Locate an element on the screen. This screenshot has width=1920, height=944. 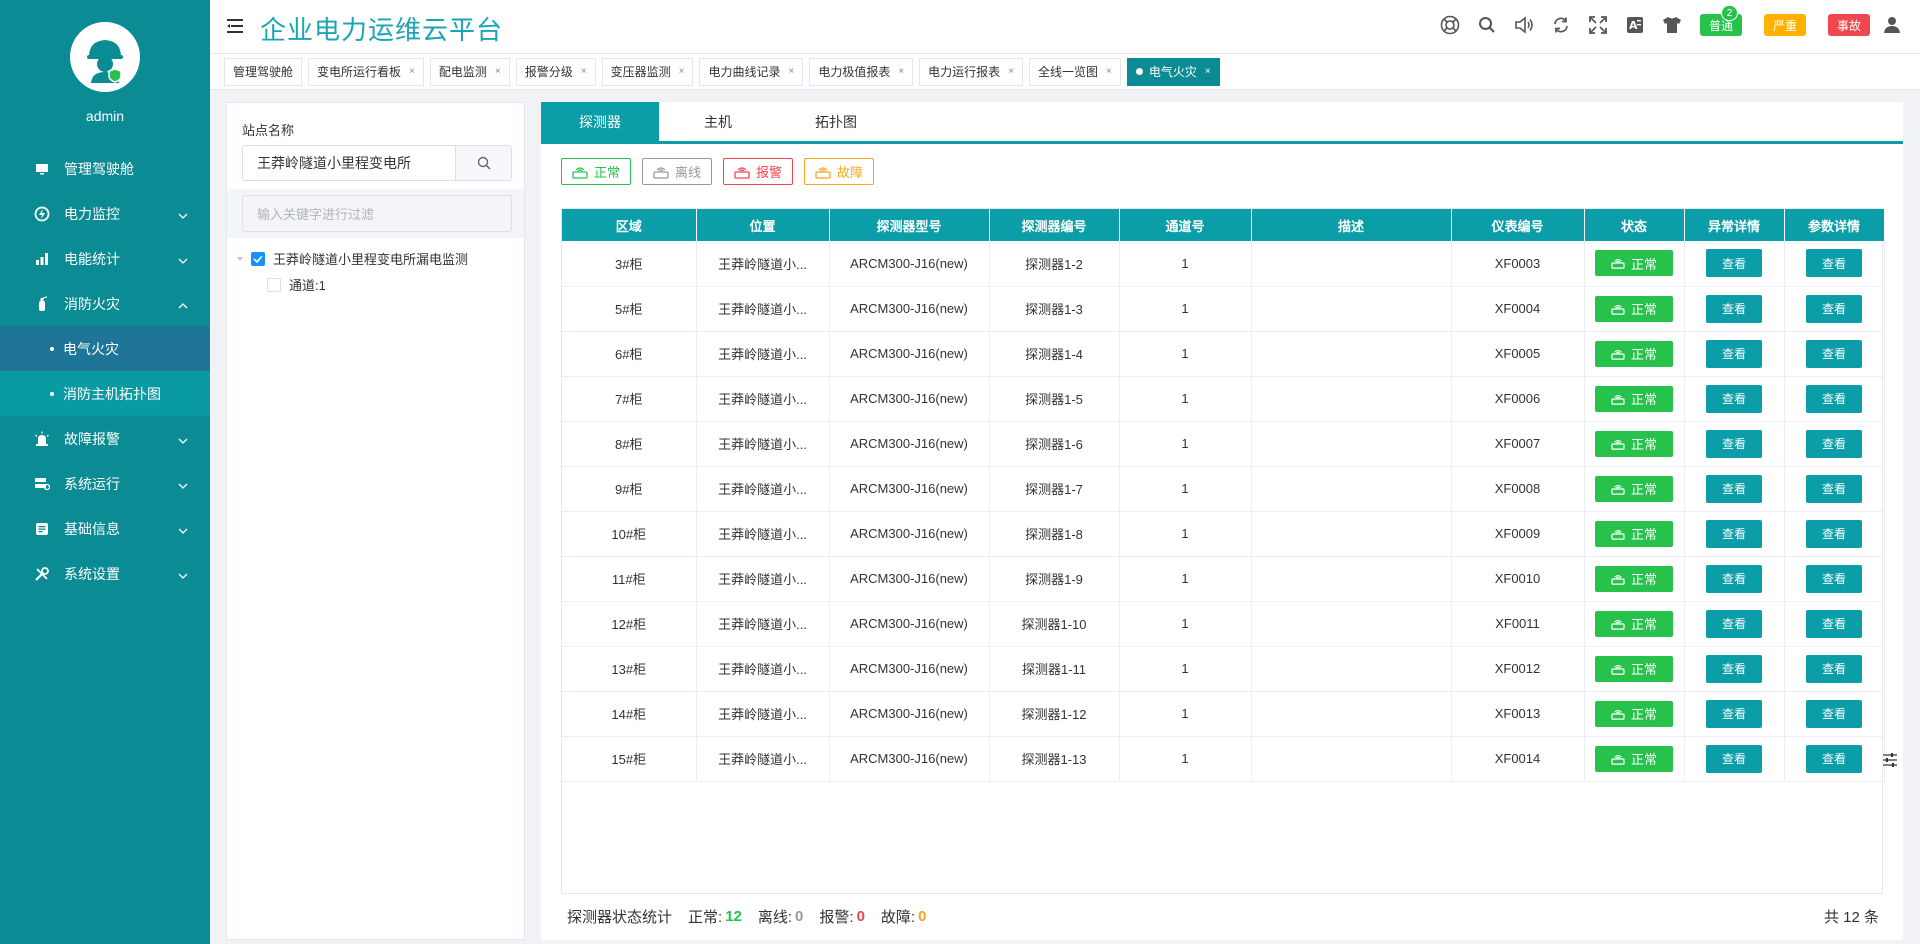
avatar is located at coordinates (105, 57).